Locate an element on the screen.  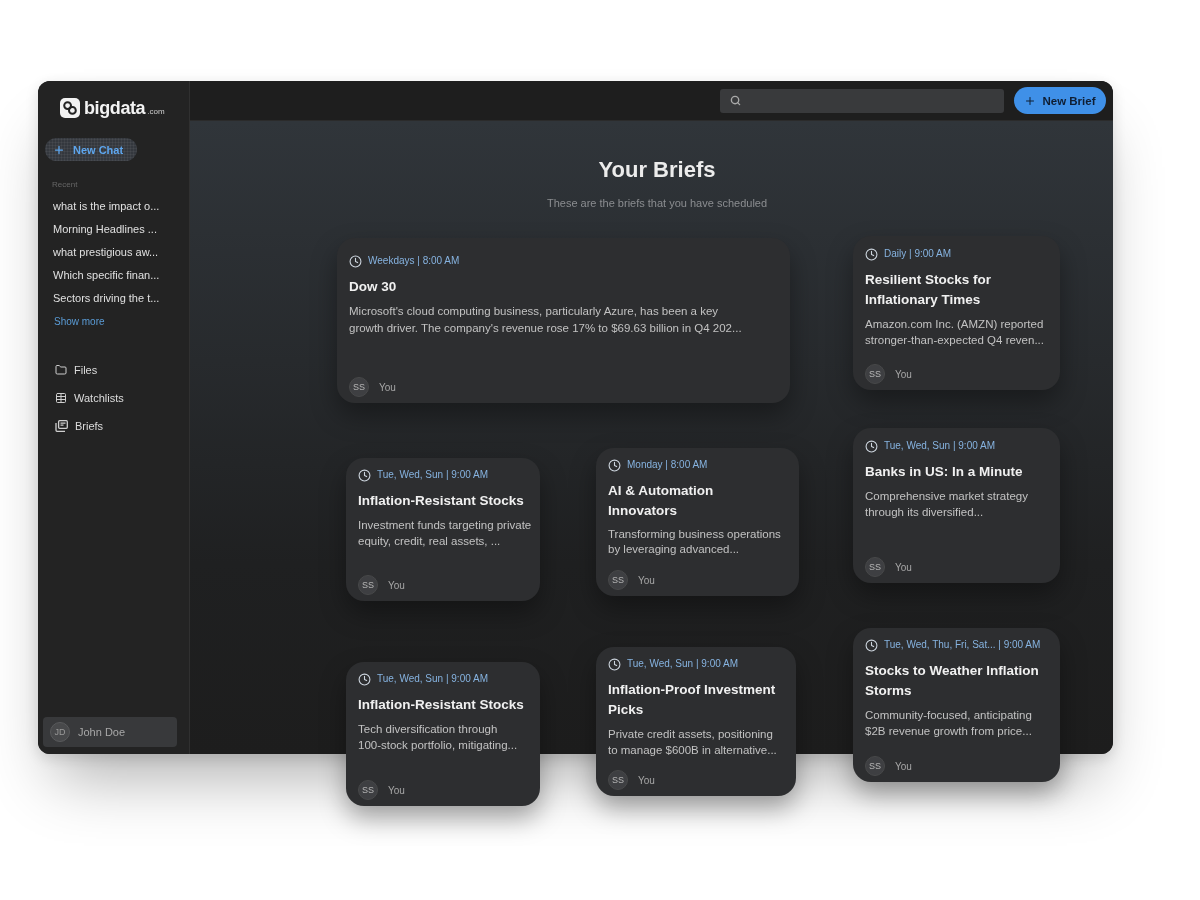
table-icon is located at coordinates (61, 398).